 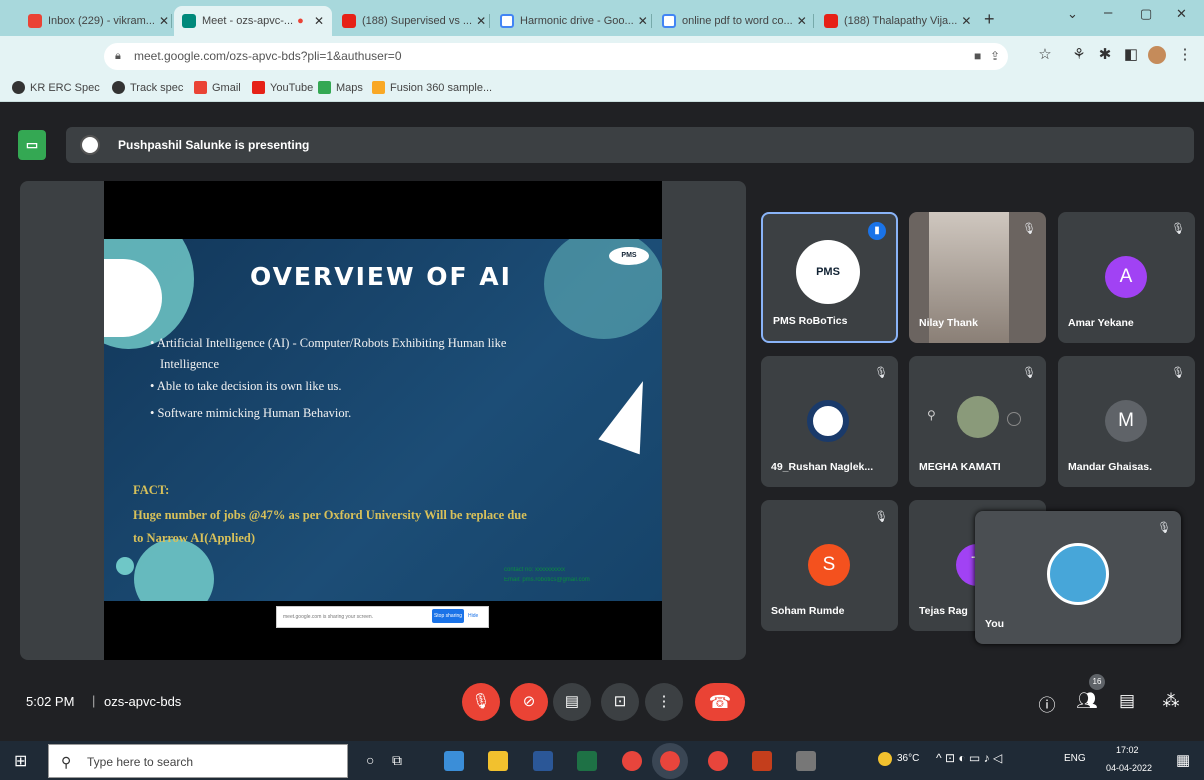 I want to click on tray-icons: ^ ⊡ ◐ ▭ ♪ ◁, so click(x=969, y=758).